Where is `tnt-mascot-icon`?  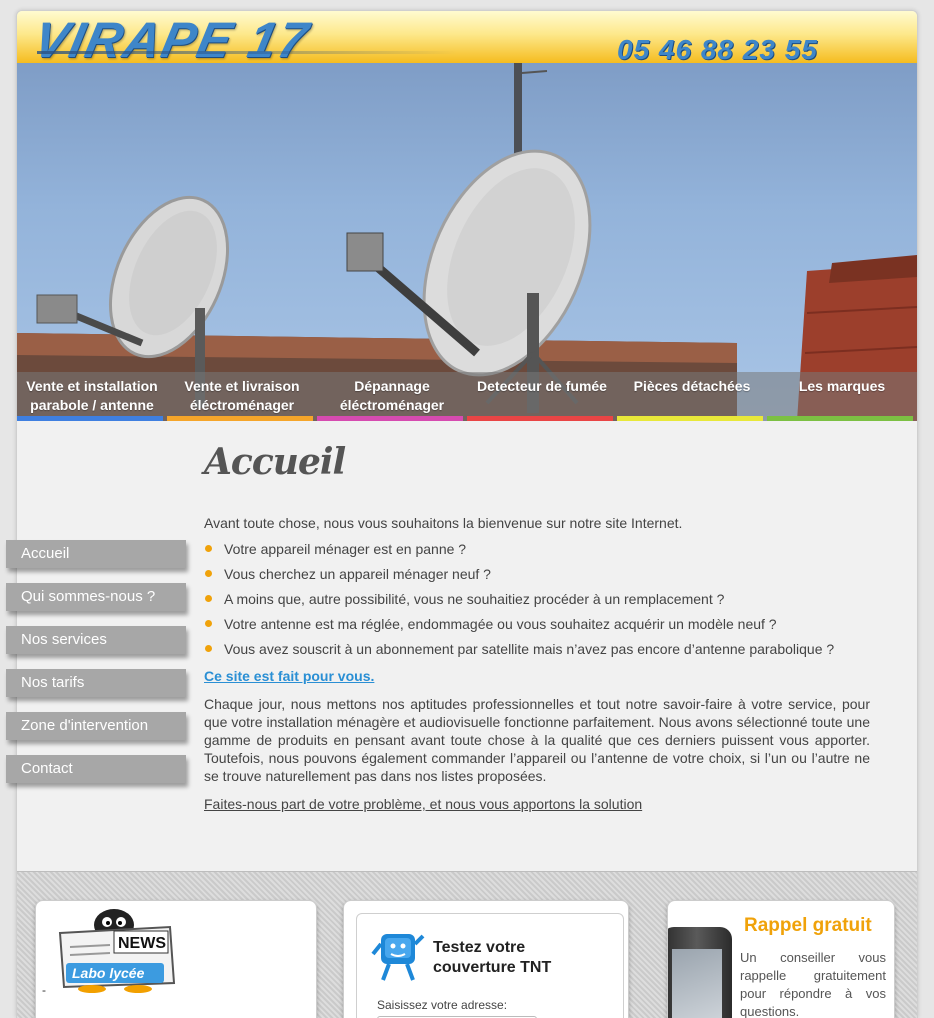 tnt-mascot-icon is located at coordinates (398, 957).